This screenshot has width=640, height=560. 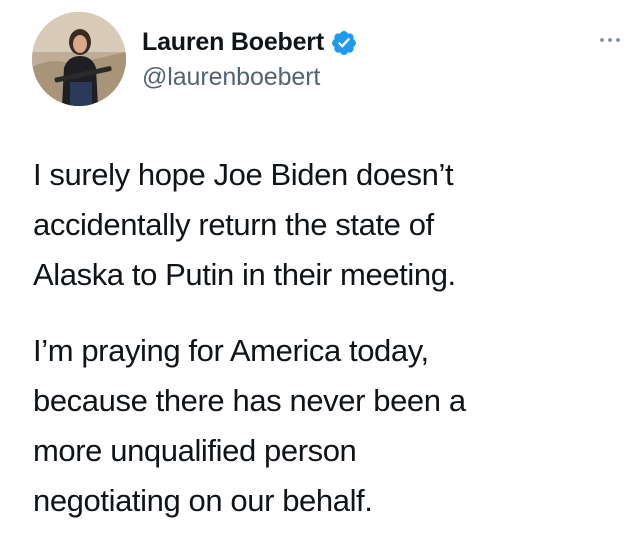 What do you see at coordinates (233, 224) in the screenshot?
I see `tweet-line: accidentally return the state of` at bounding box center [233, 224].